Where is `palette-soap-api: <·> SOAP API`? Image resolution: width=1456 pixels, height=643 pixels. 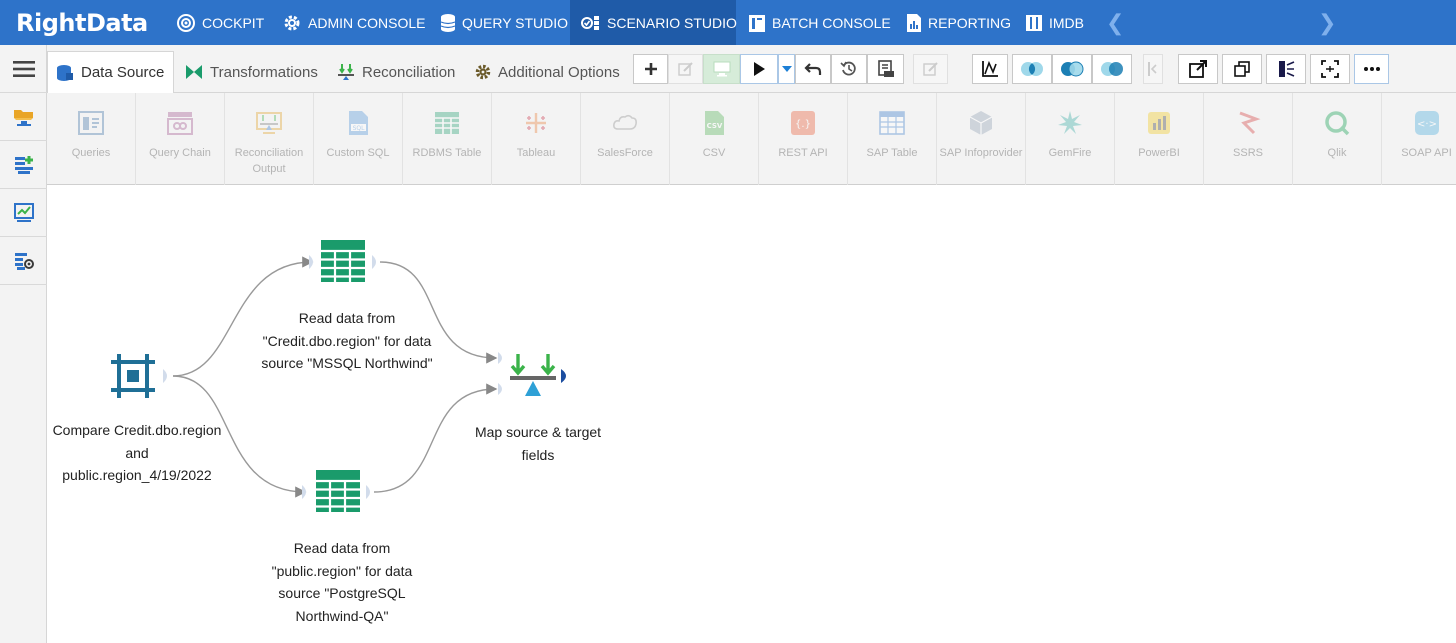 palette-soap-api: <·> SOAP API is located at coordinates (1419, 139).